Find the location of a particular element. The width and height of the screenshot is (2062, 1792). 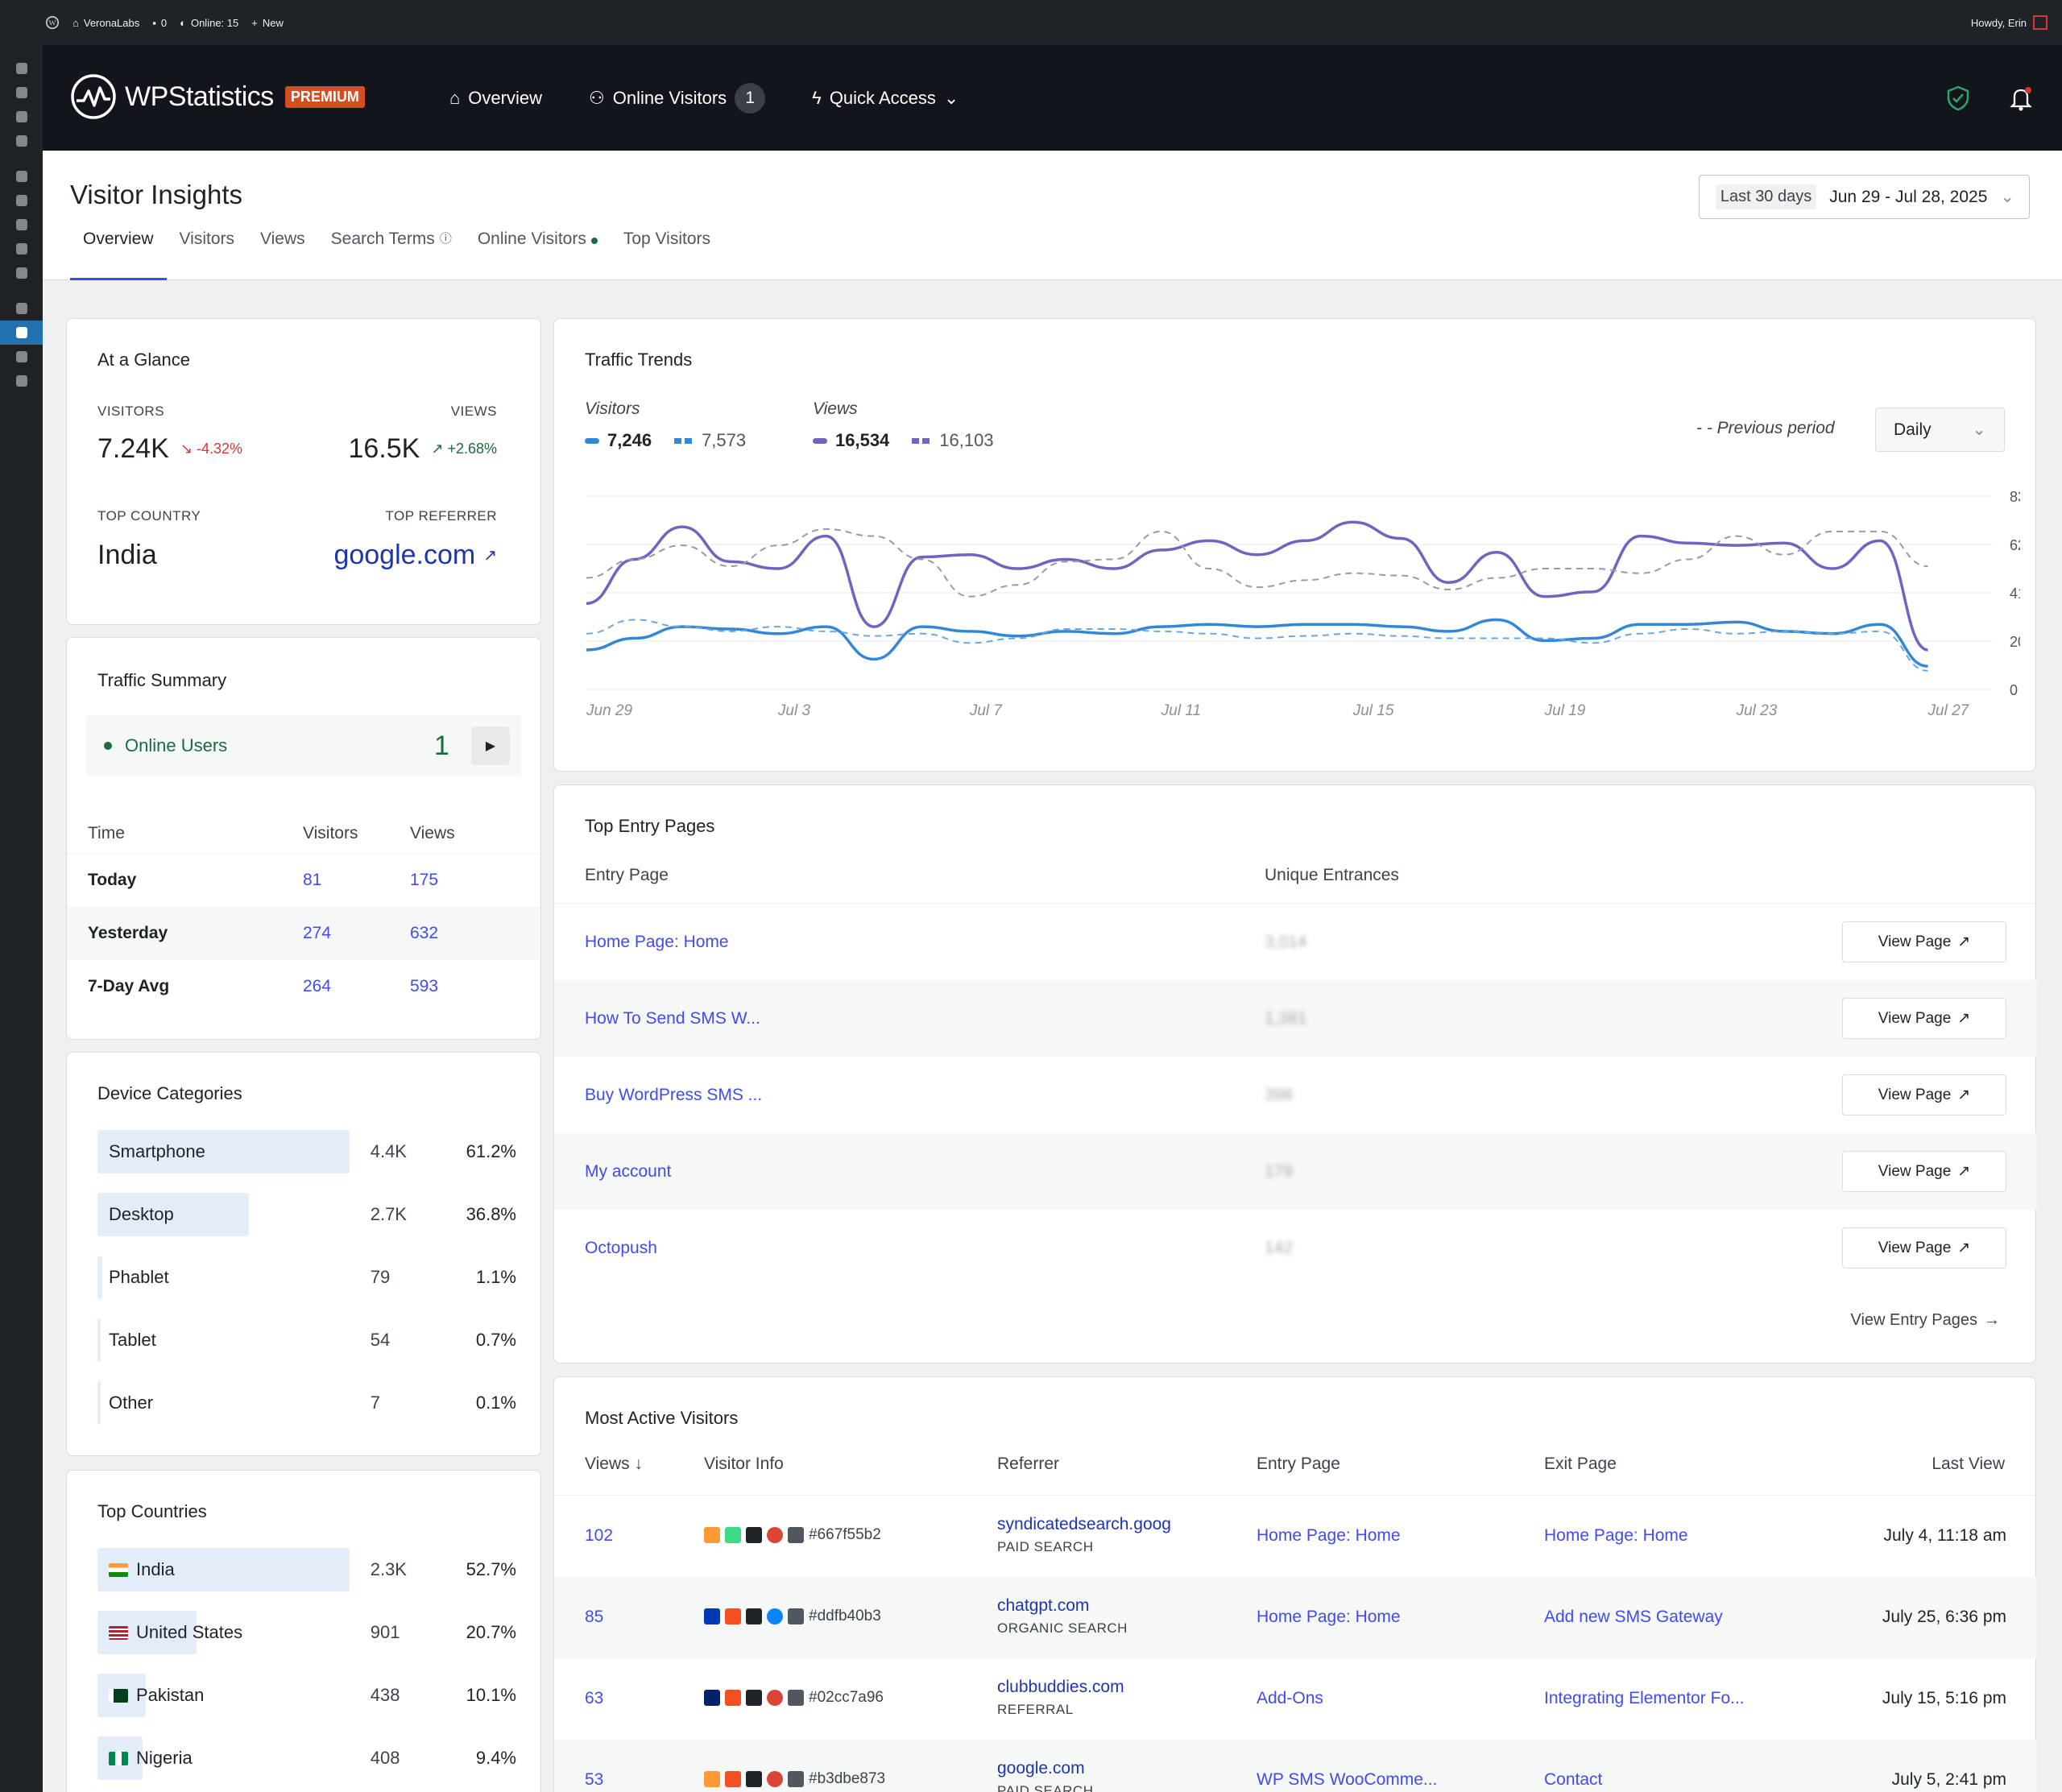

admin-bar-account: Howdy, Erin is located at coordinates (2010, 22).